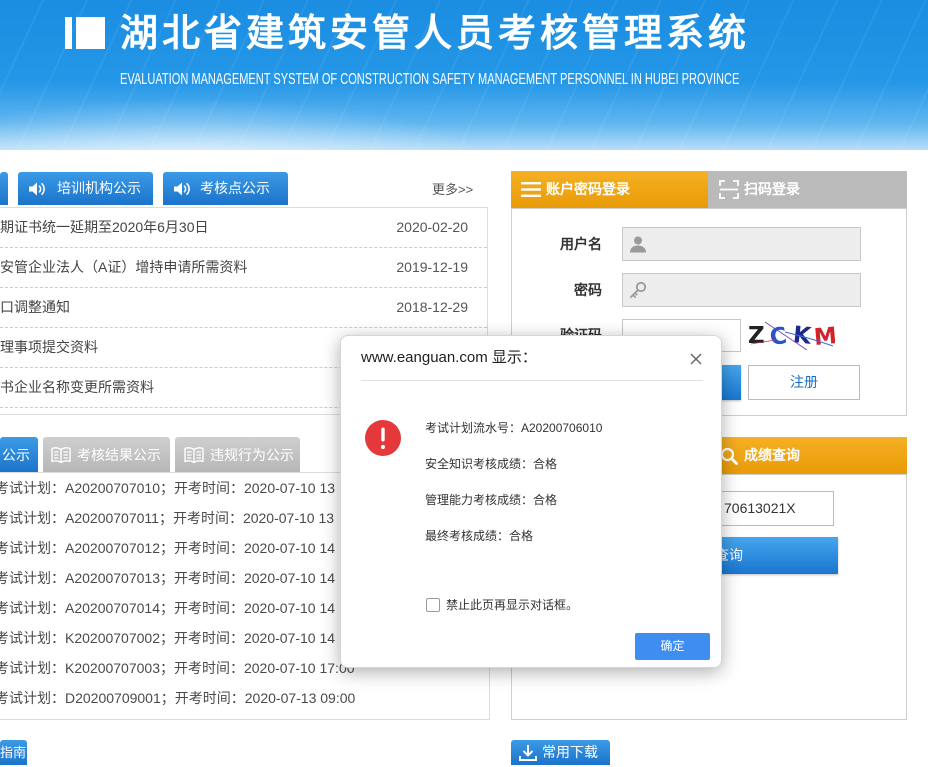 This screenshot has width=928, height=767. I want to click on list-item: 考试计划：D20200709001；开考时间：2020-07-13 09:00, so click(244, 698).